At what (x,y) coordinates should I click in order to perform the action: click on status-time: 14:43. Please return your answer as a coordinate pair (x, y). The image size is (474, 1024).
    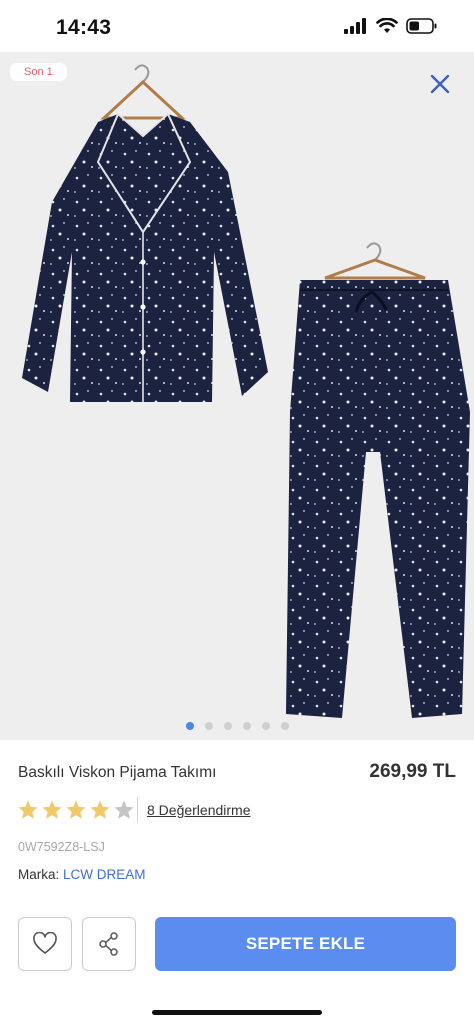
    Looking at the image, I should click on (84, 27).